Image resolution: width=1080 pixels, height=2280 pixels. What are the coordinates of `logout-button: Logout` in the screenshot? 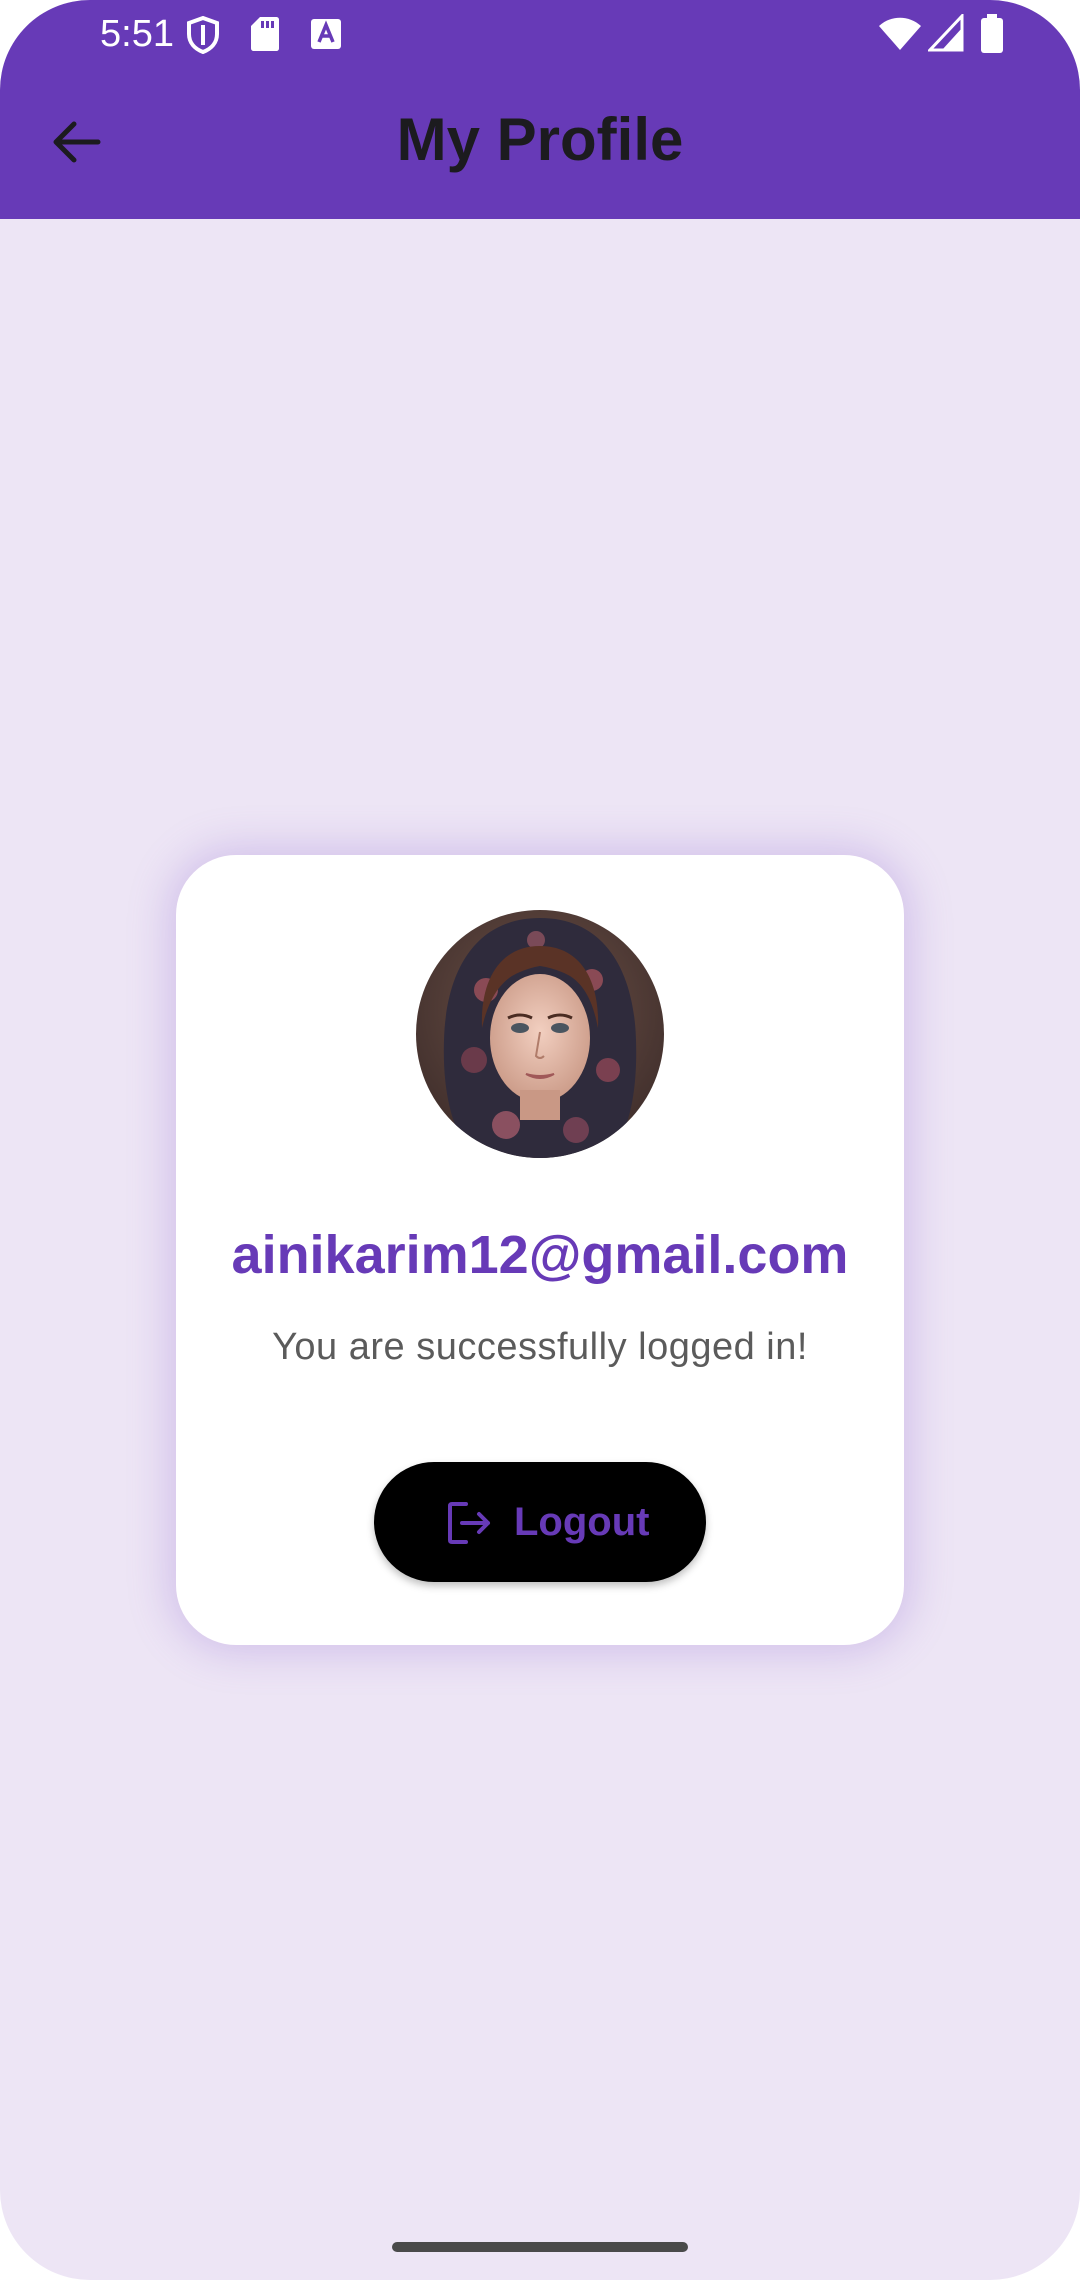 It's located at (540, 1522).